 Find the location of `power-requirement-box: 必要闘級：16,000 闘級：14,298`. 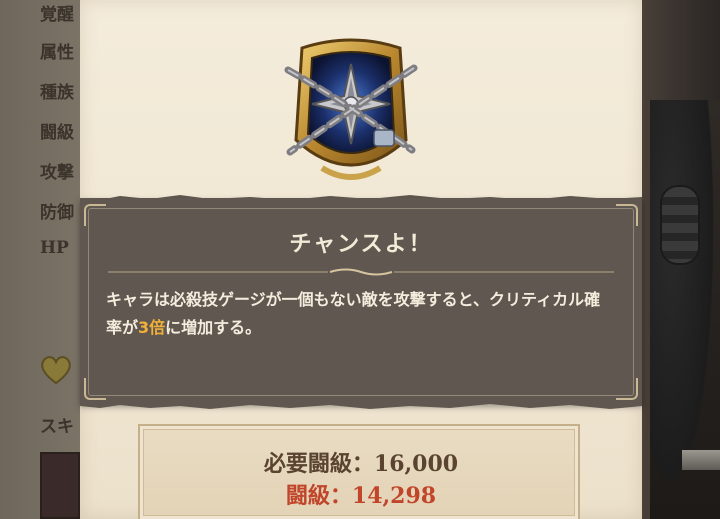

power-requirement-box: 必要闘級：16,000 闘級：14,298 is located at coordinates (359, 471).